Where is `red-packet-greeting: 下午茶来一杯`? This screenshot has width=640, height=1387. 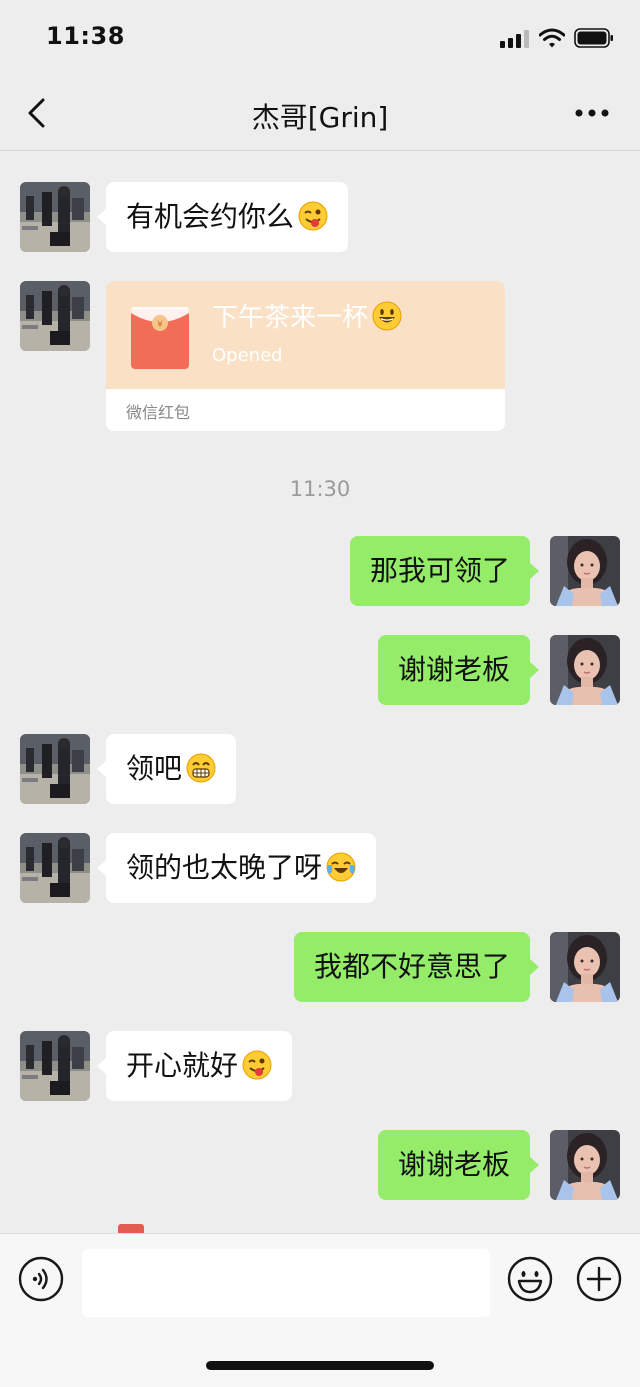 red-packet-greeting: 下午茶来一杯 is located at coordinates (307, 315).